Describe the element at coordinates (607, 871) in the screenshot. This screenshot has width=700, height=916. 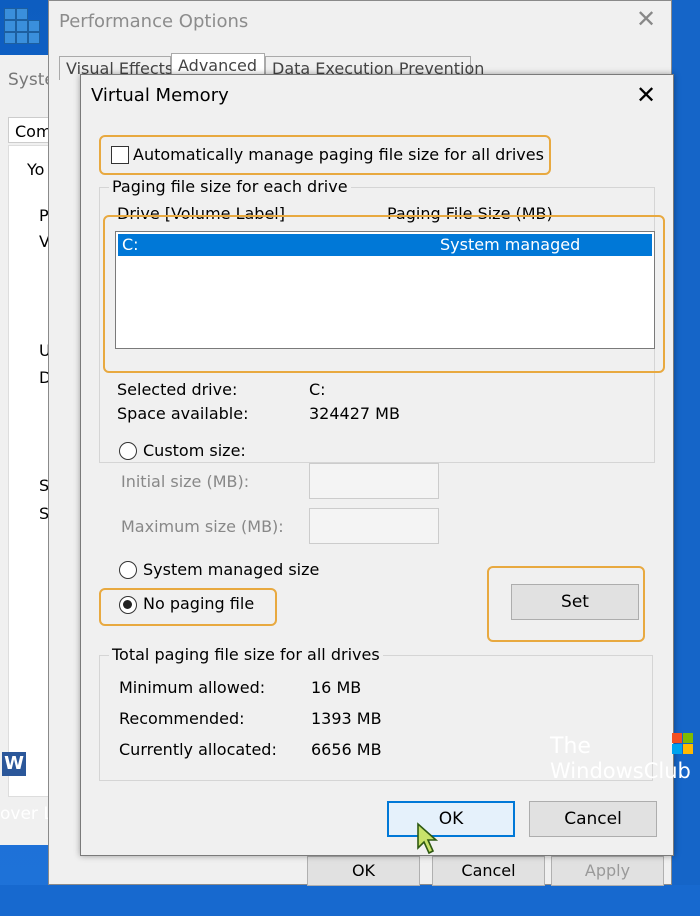
I see `apply-button: Apply` at that location.